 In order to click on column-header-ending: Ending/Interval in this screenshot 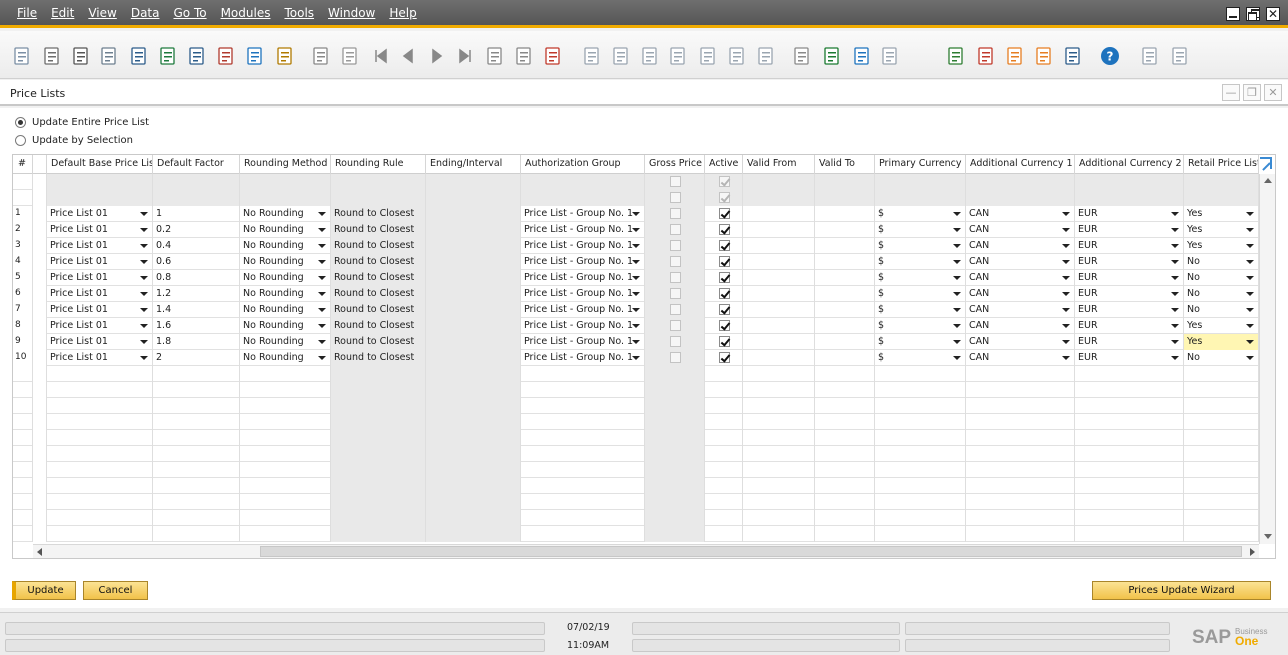, I will do `click(473, 164)`.